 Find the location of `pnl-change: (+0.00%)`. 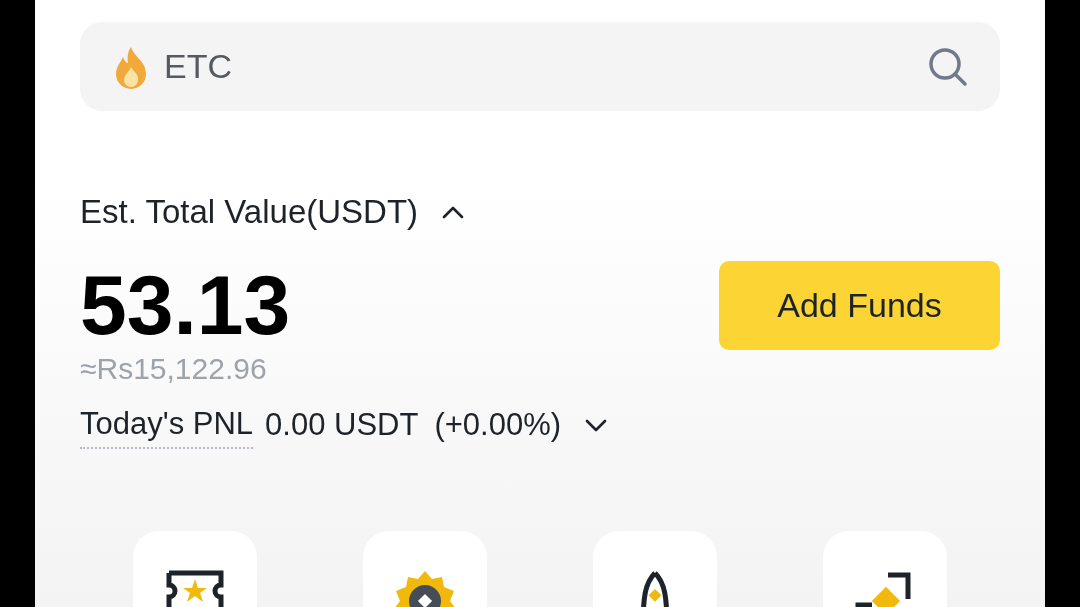

pnl-change: (+0.00%) is located at coordinates (498, 424).